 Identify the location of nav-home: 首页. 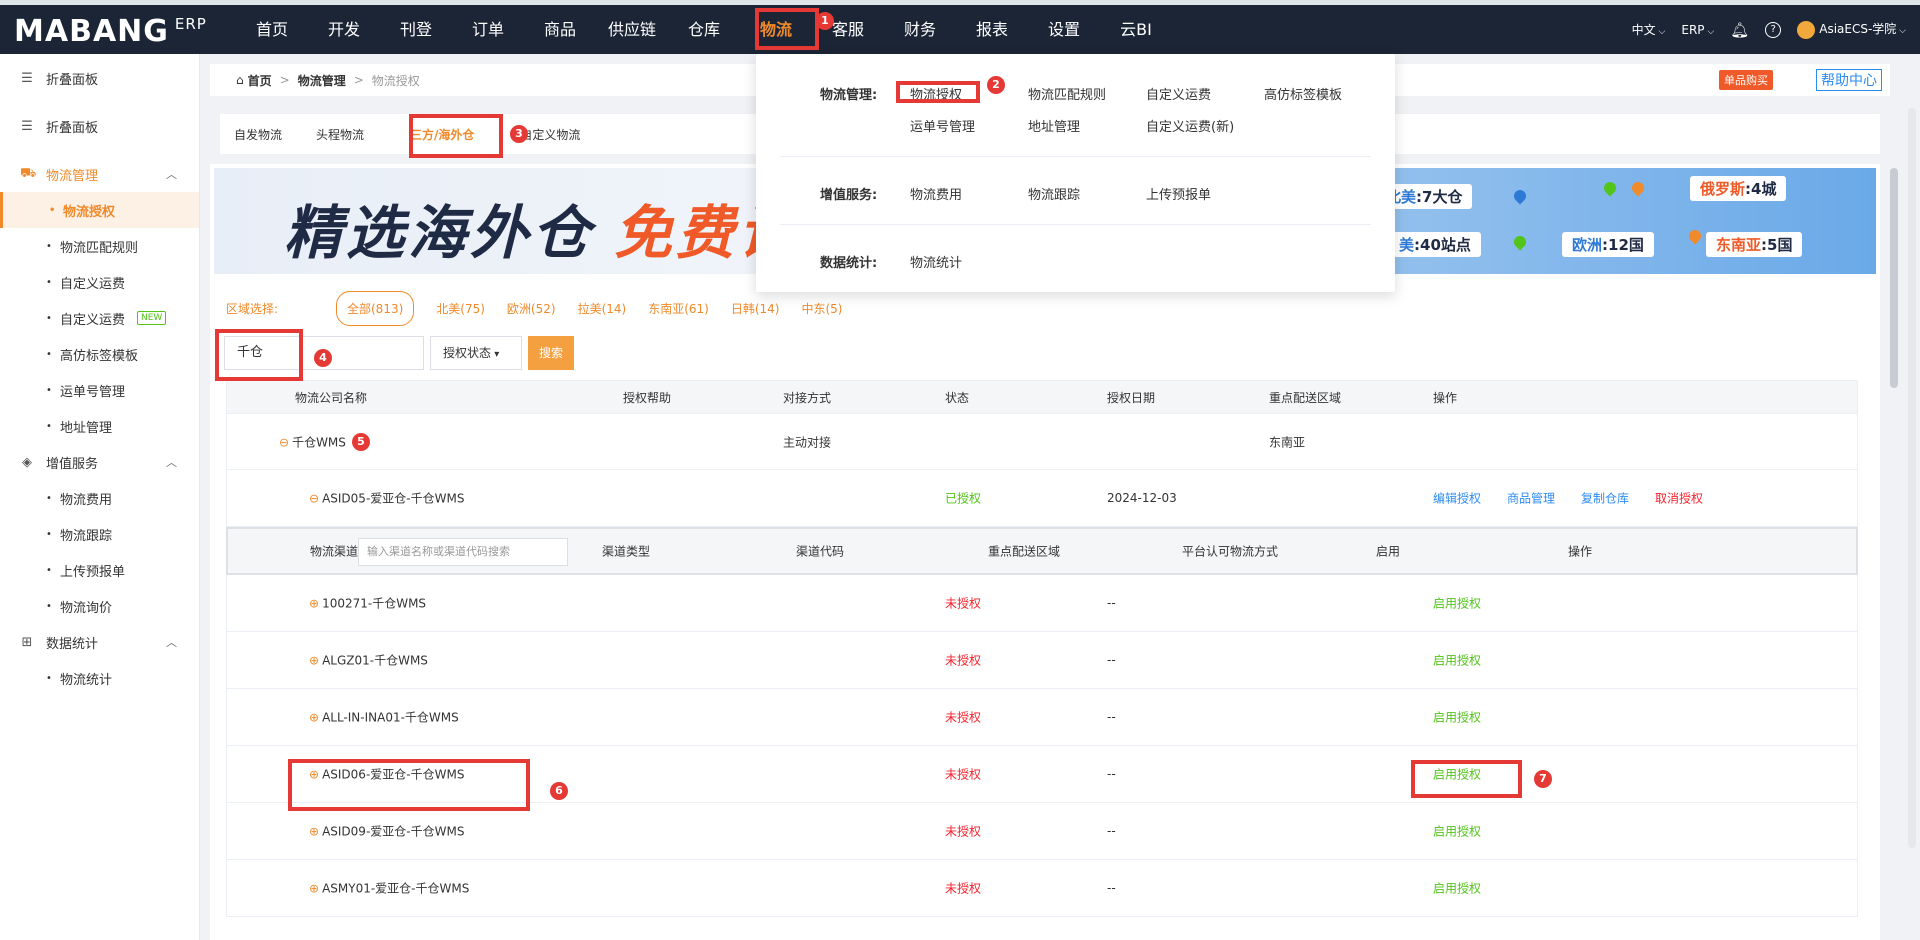
(272, 29).